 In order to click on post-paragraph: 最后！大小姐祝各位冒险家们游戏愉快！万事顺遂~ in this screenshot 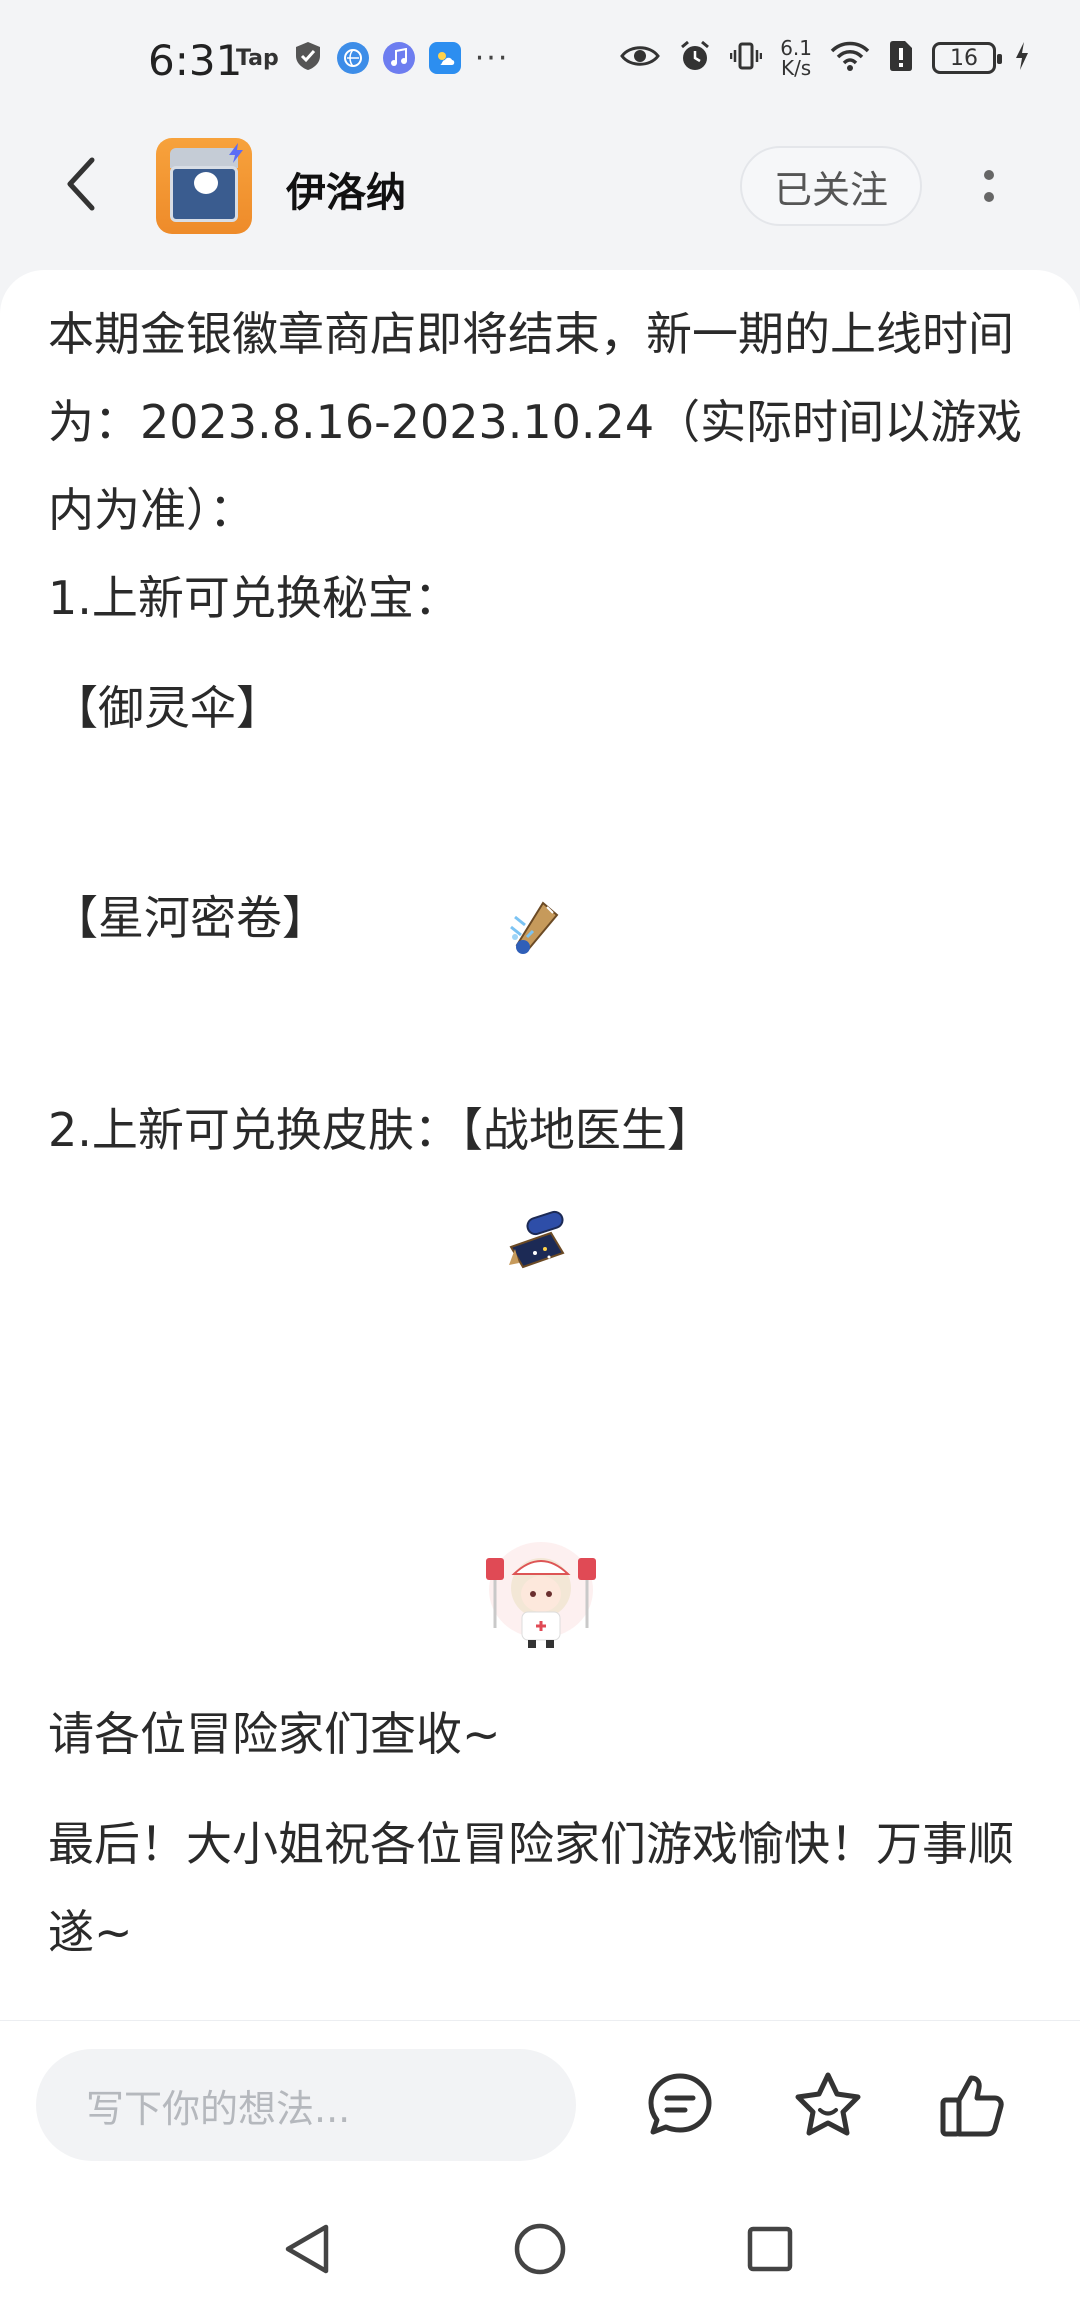, I will do `click(531, 1888)`.